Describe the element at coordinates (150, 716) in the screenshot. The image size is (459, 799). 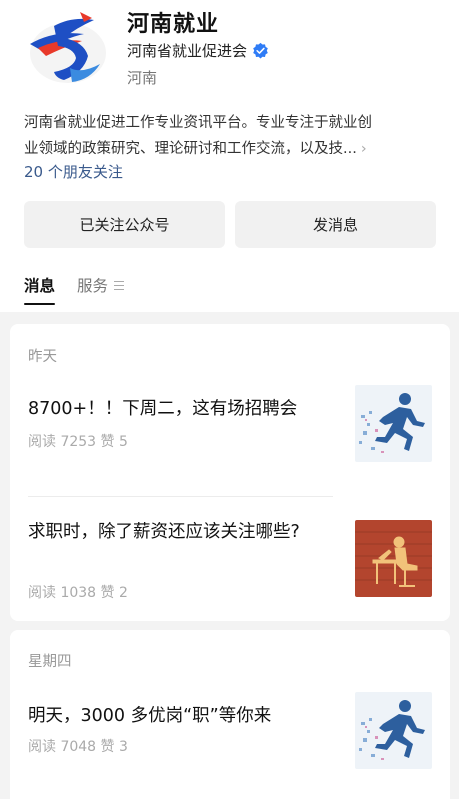
I see `article-title: 明天，3000 多优岗“职”等你来` at that location.